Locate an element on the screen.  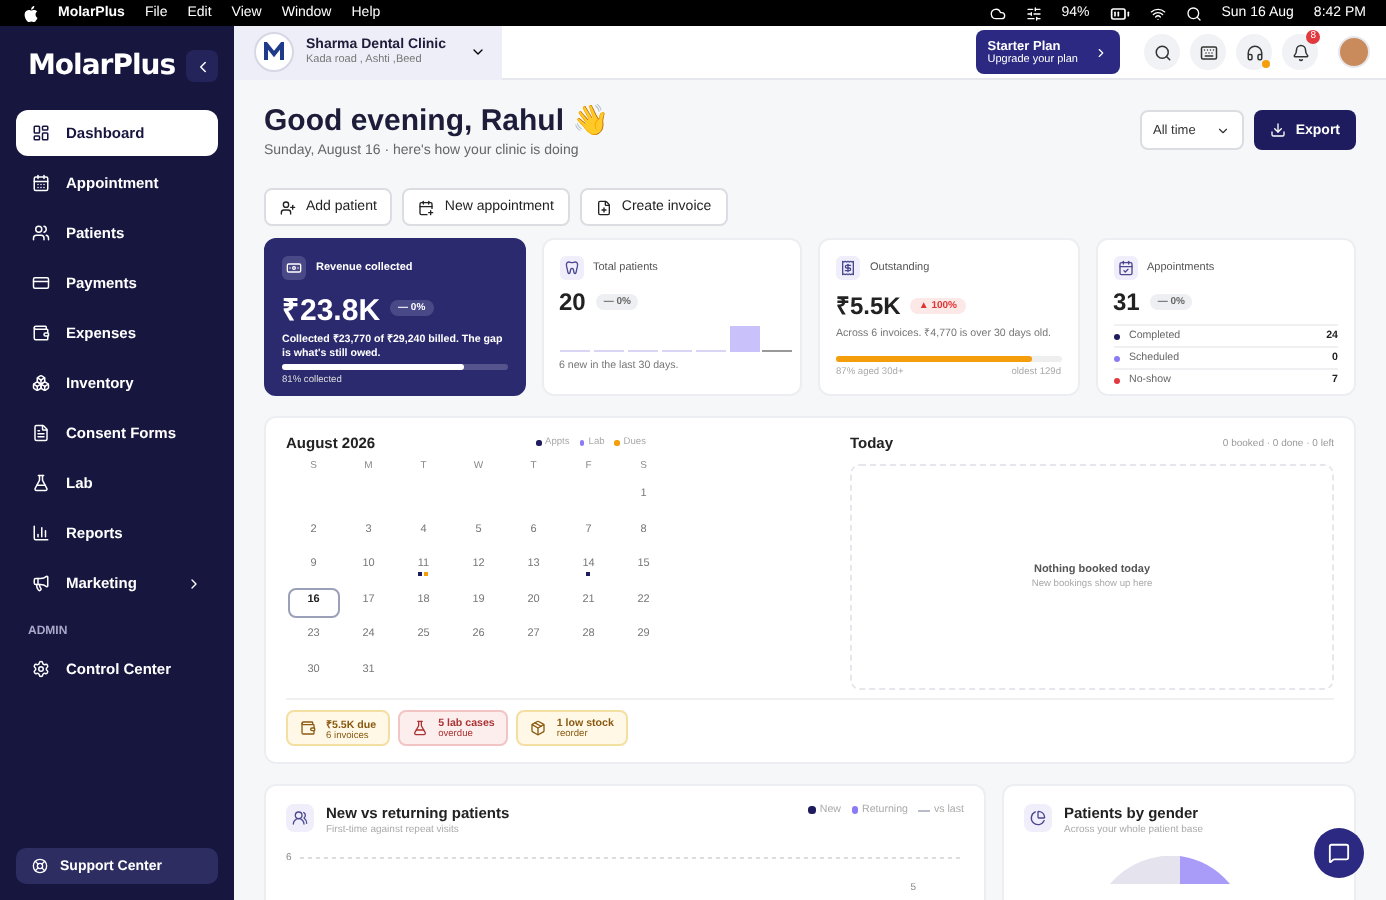
sliders-icon is located at coordinates (1033, 13).